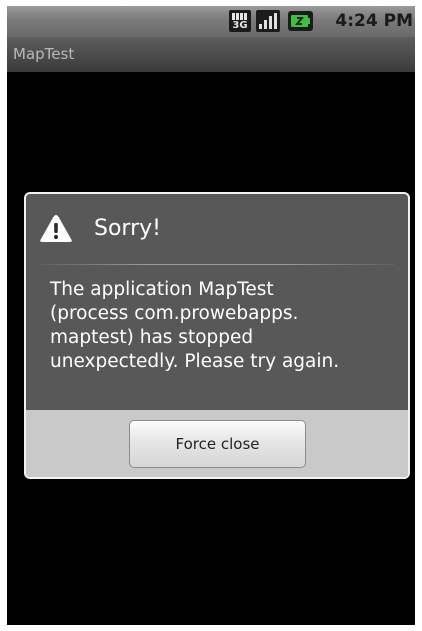 This screenshot has width=422, height=631. Describe the element at coordinates (211, 21) in the screenshot. I see `status-bar: 3G 4:24 PM` at that location.